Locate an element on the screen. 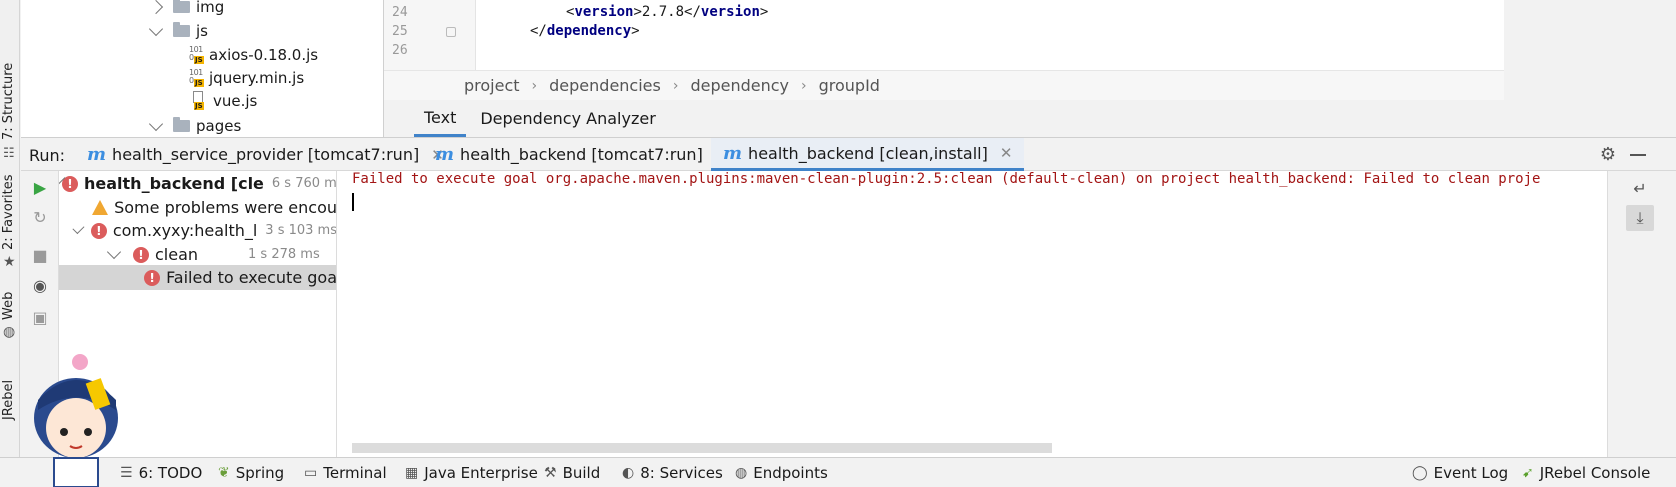  jrebel-icon: ➹ is located at coordinates (1528, 473).